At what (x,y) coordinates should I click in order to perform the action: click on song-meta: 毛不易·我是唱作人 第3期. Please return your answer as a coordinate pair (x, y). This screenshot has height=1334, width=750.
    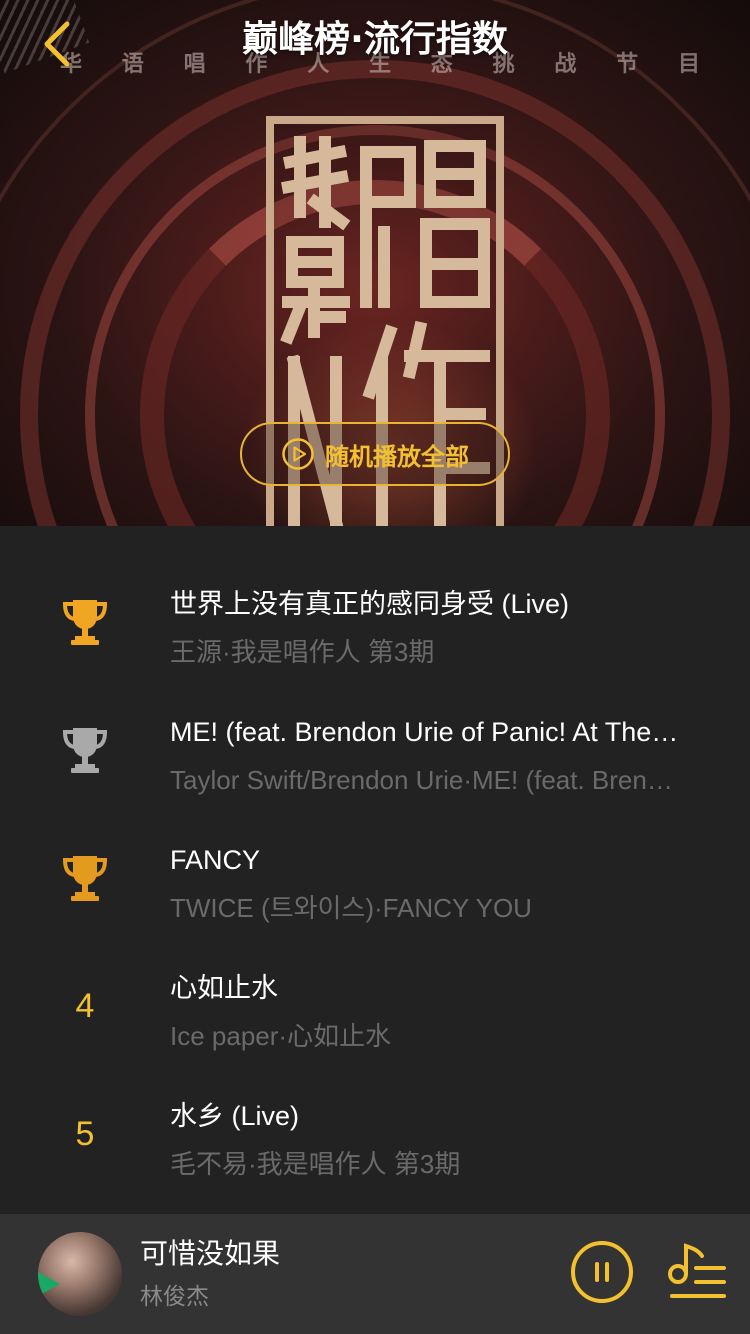
    Looking at the image, I should click on (315, 1164).